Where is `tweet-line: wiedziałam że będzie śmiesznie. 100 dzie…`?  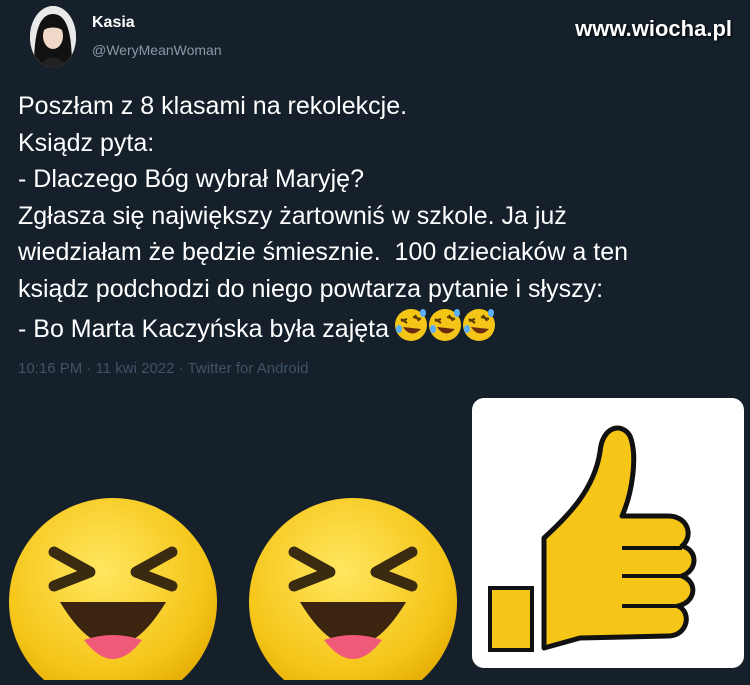
tweet-line: wiedziałam że będzie śmiesznie. 100 dzie… is located at coordinates (323, 252).